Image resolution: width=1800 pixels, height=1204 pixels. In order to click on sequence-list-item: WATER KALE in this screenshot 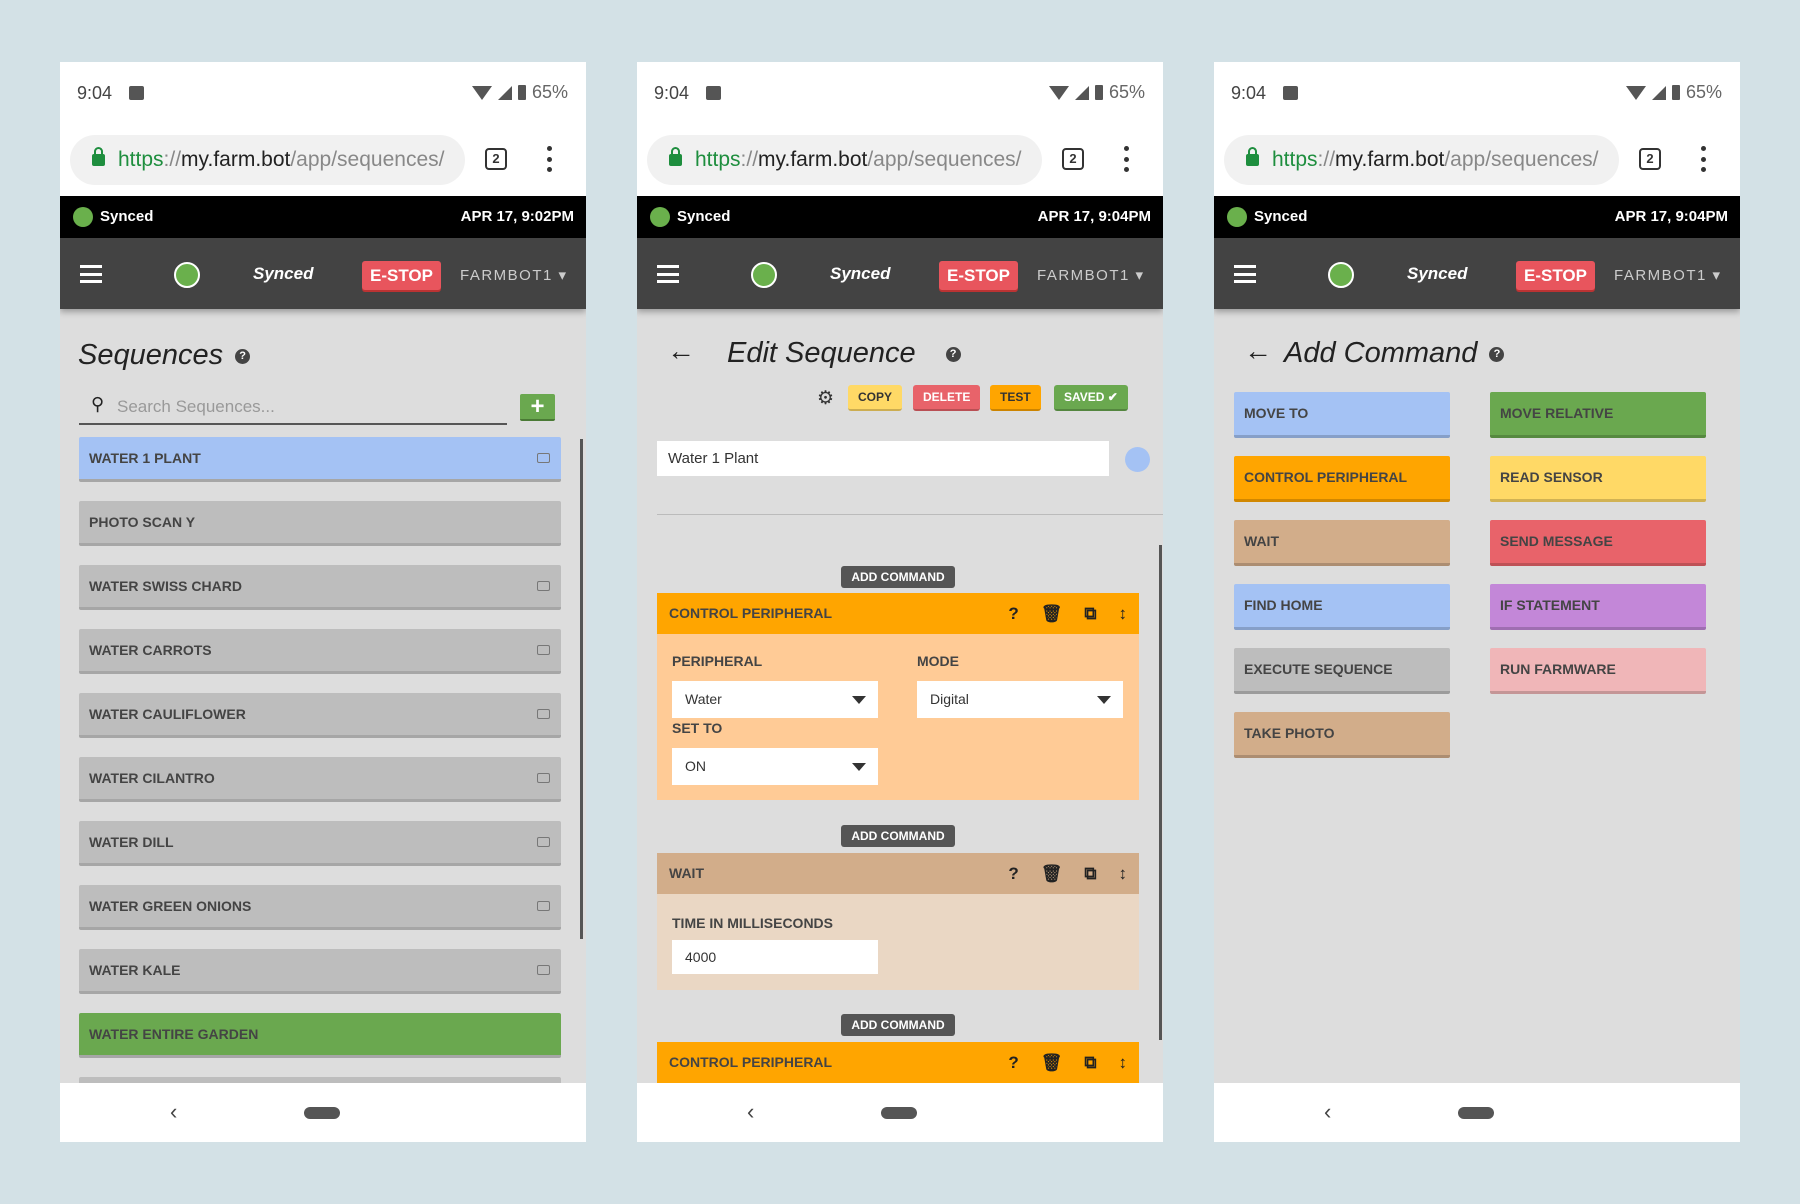, I will do `click(320, 971)`.